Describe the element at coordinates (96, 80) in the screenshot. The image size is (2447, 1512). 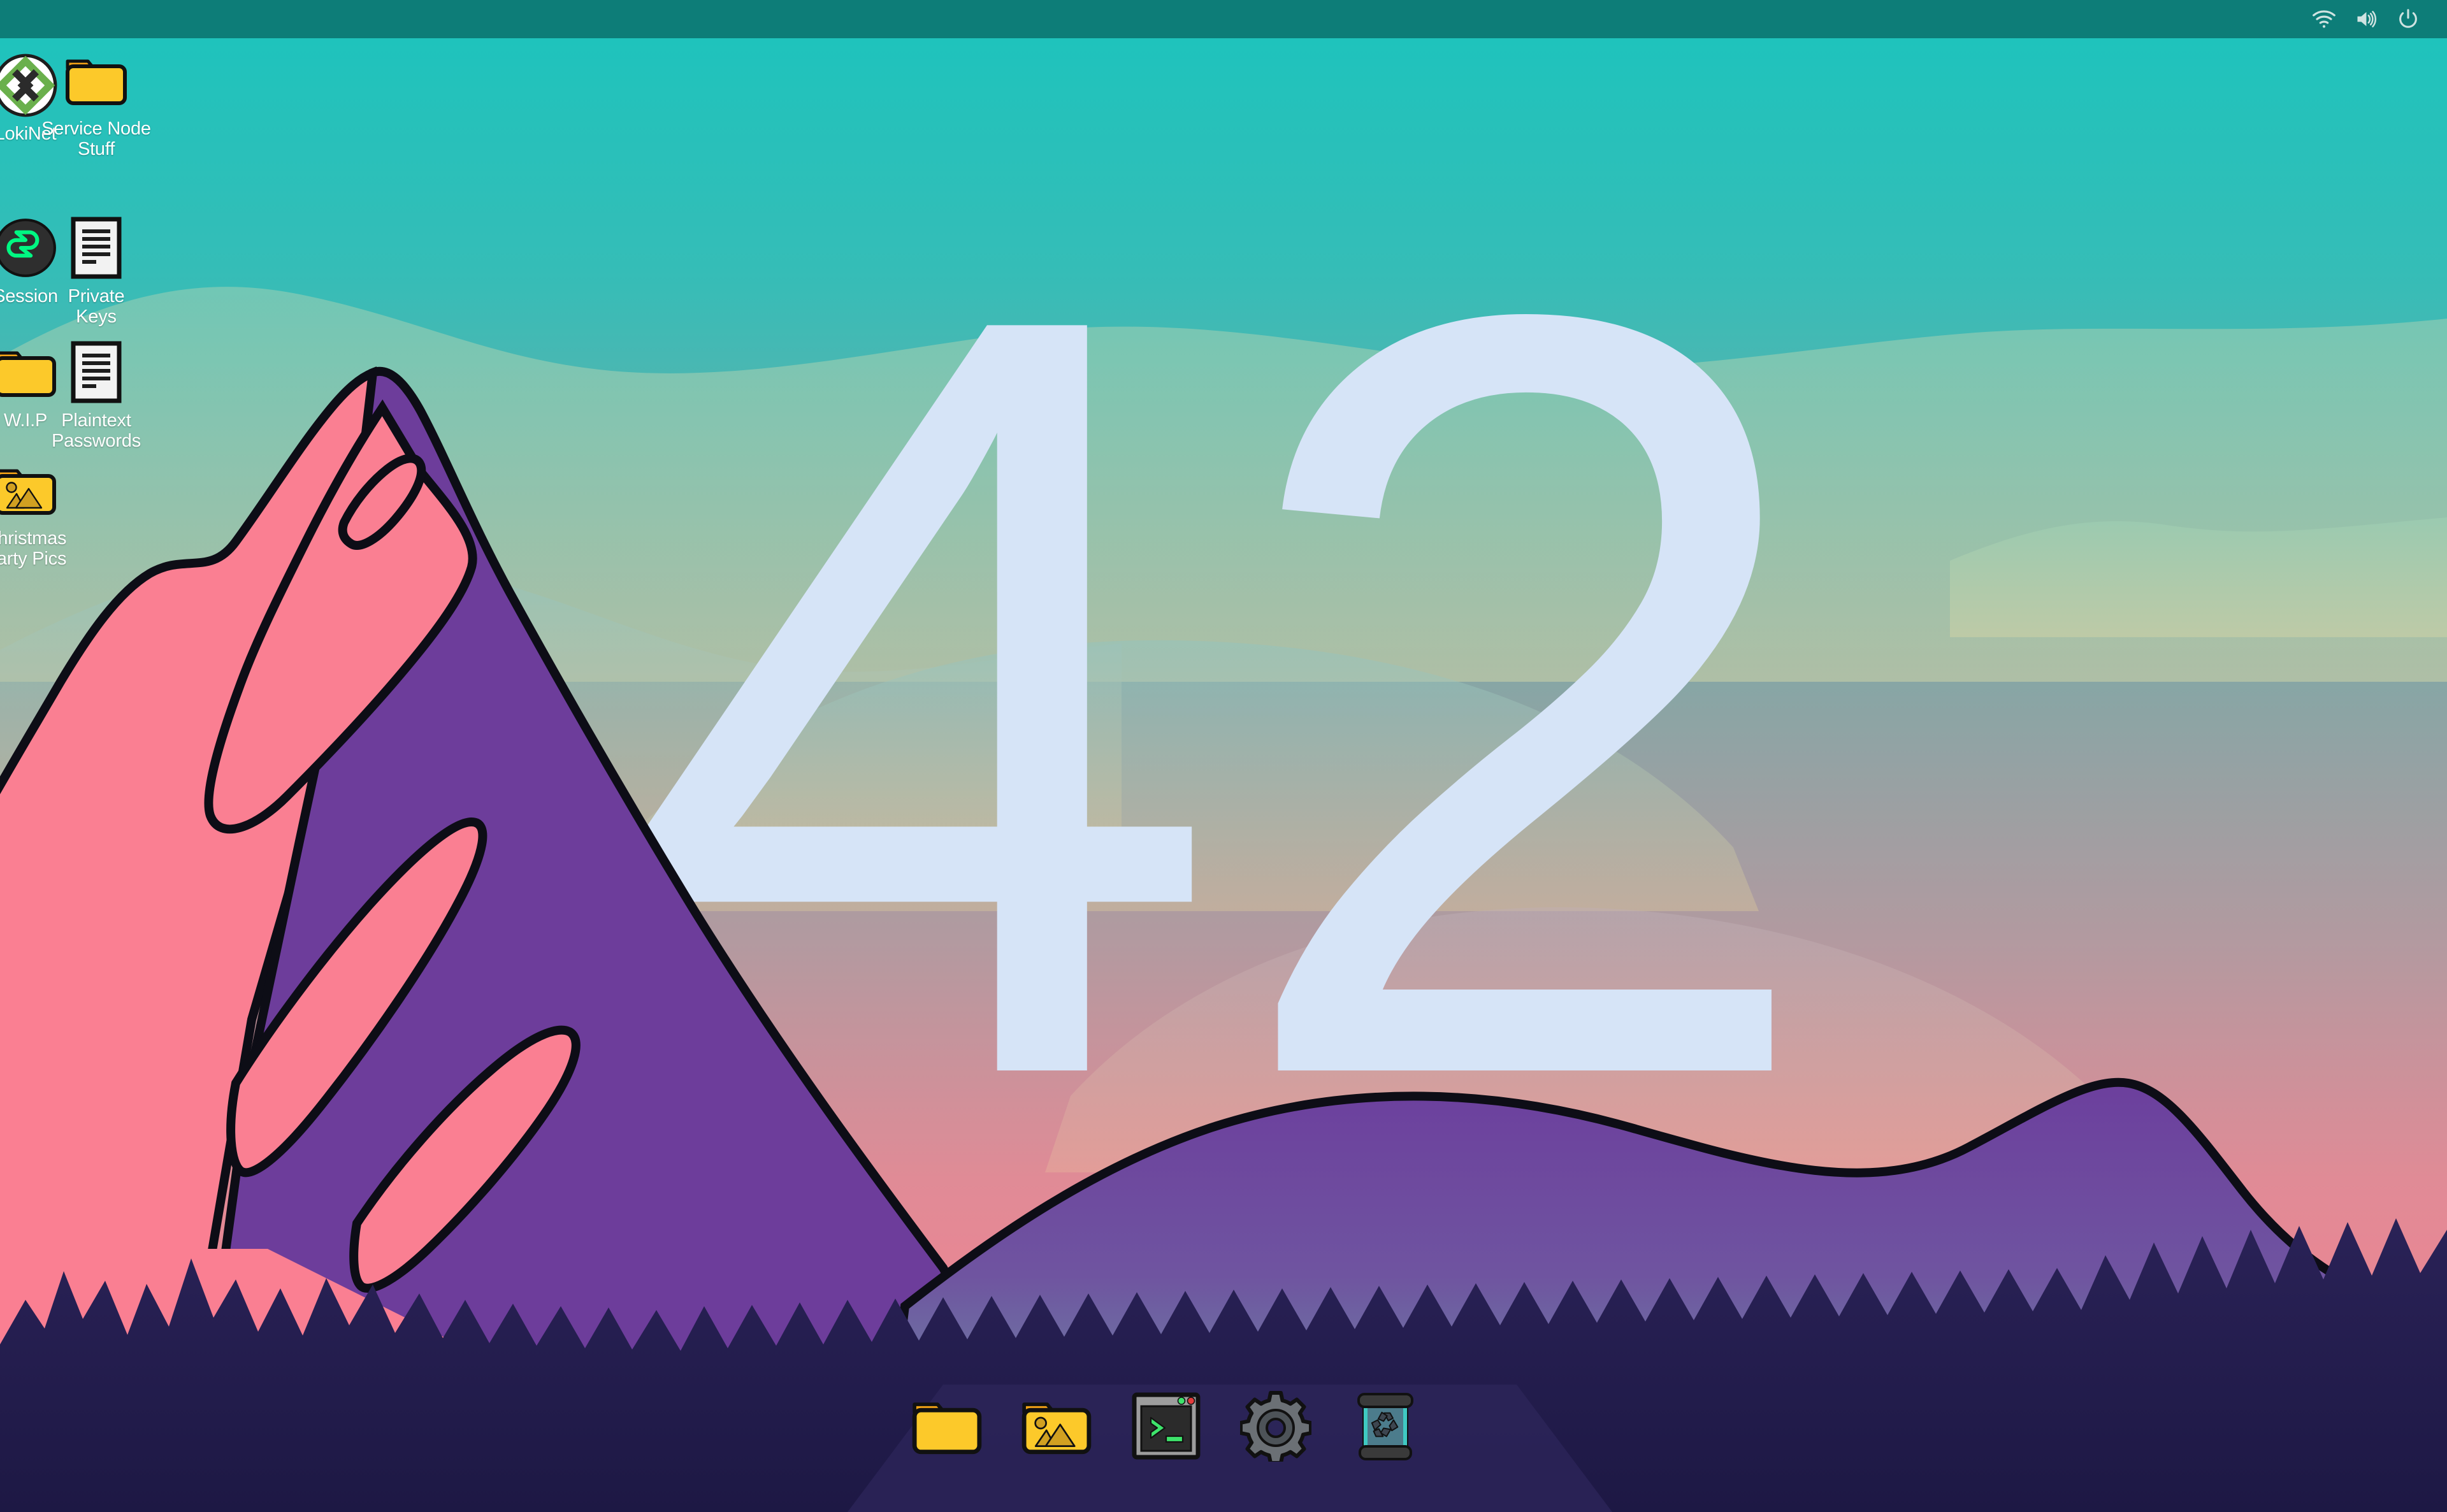
I see `folder-icon` at that location.